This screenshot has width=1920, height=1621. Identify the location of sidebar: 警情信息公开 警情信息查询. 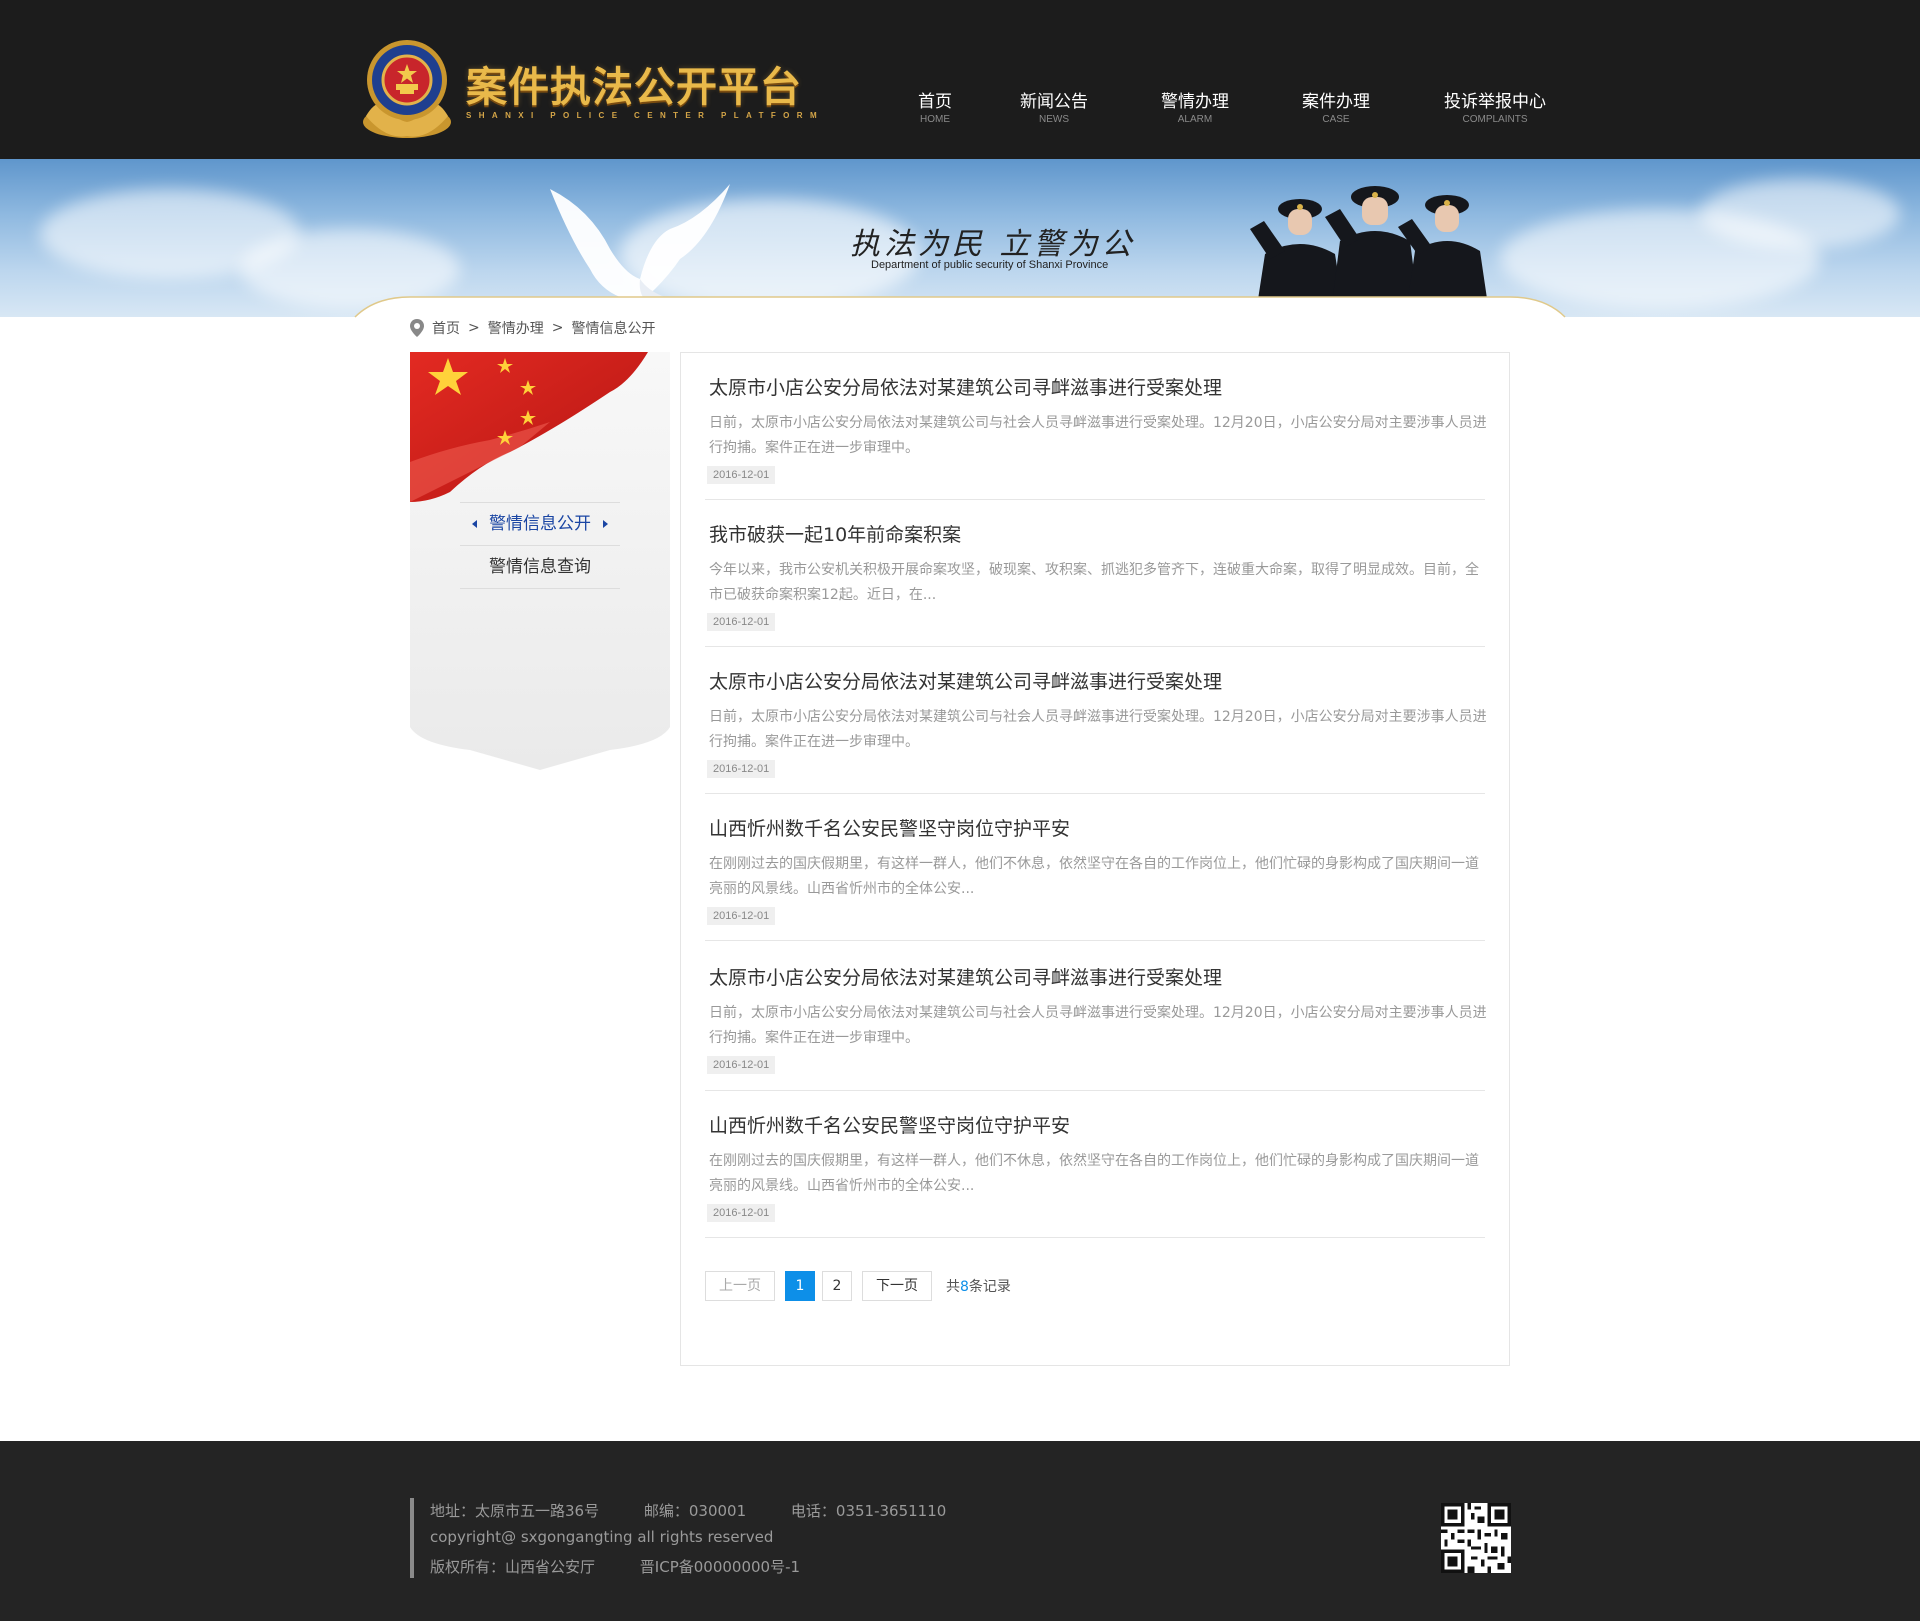
(540, 561).